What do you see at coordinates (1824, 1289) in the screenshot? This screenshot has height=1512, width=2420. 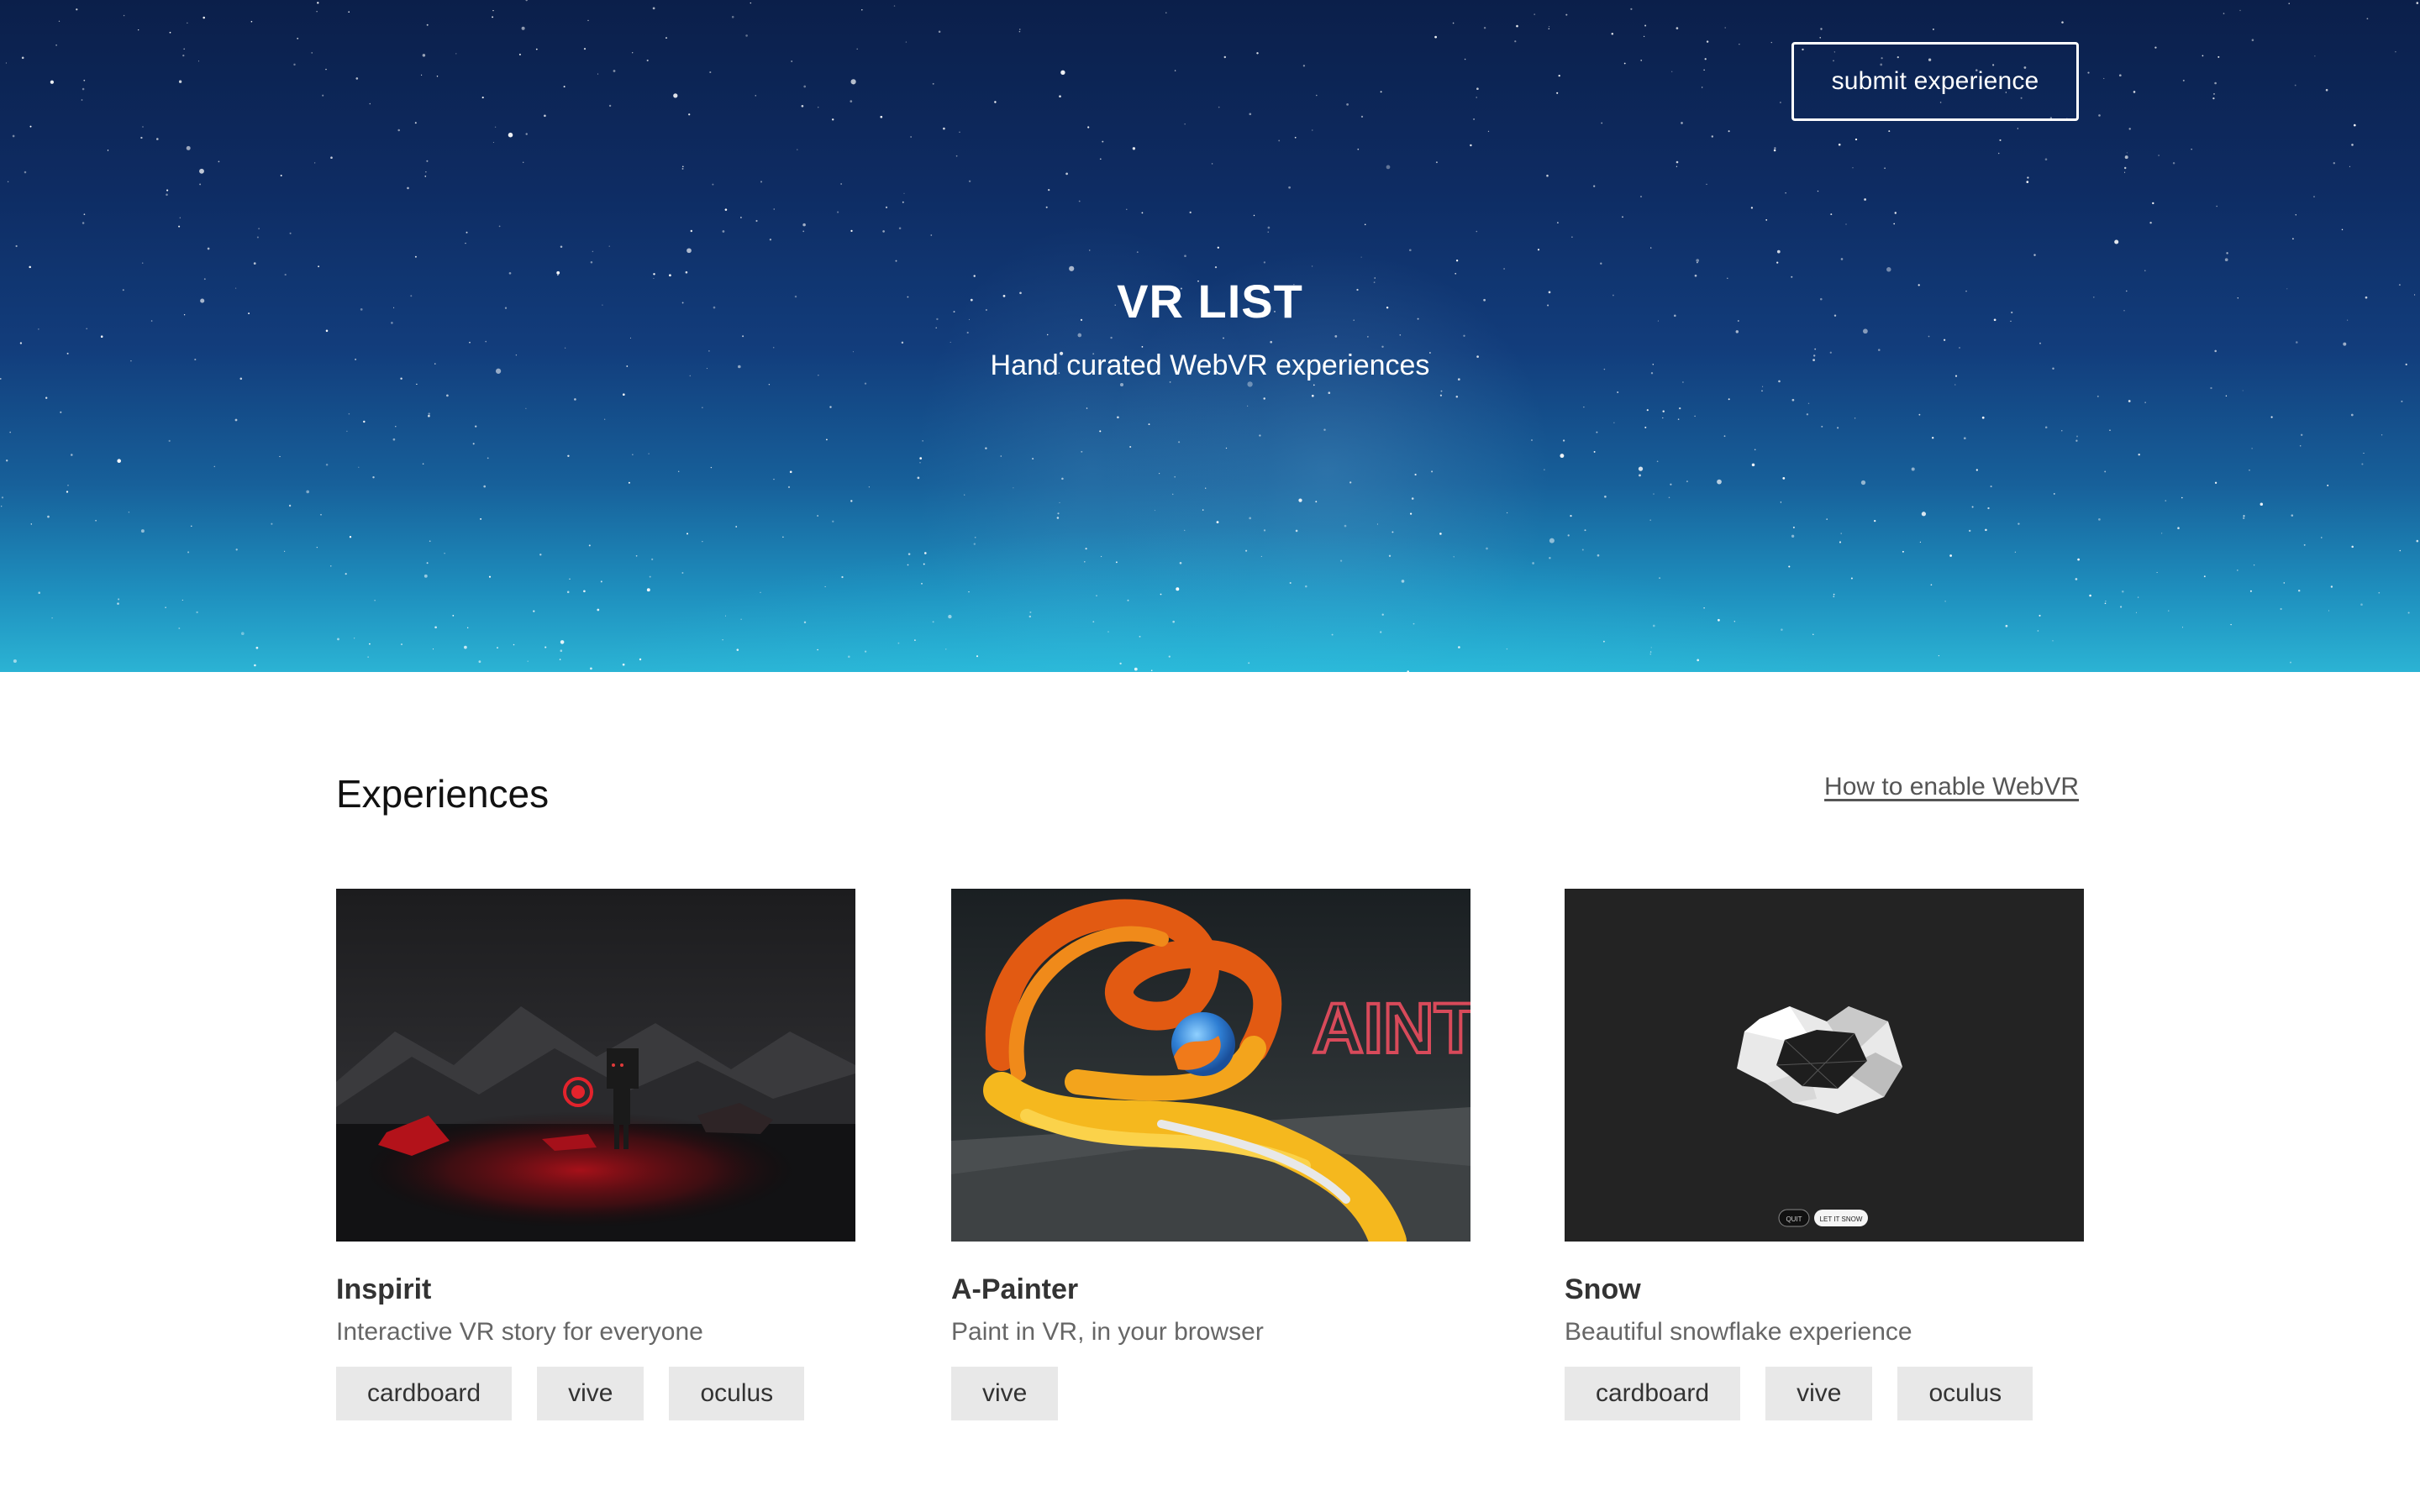 I see `card-title: Snow` at bounding box center [1824, 1289].